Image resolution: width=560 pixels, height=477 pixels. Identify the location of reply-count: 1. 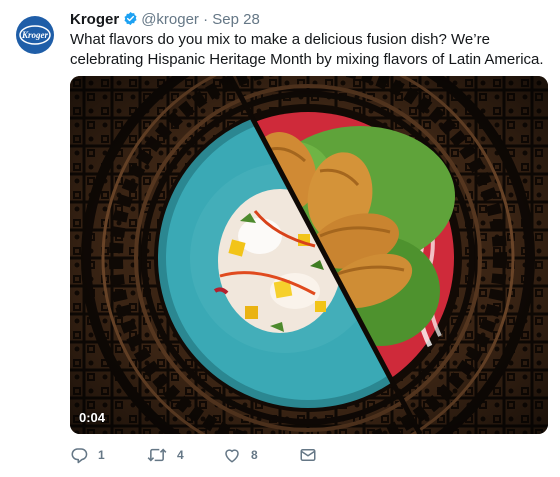
(101, 455).